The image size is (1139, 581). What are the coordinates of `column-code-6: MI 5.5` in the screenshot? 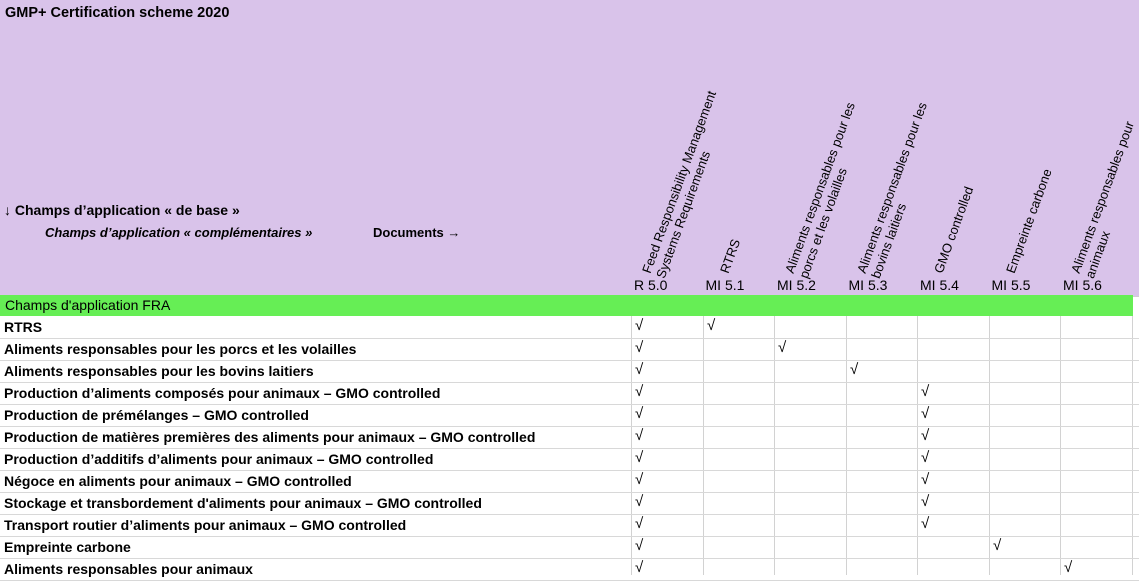 It's located at (1011, 285).